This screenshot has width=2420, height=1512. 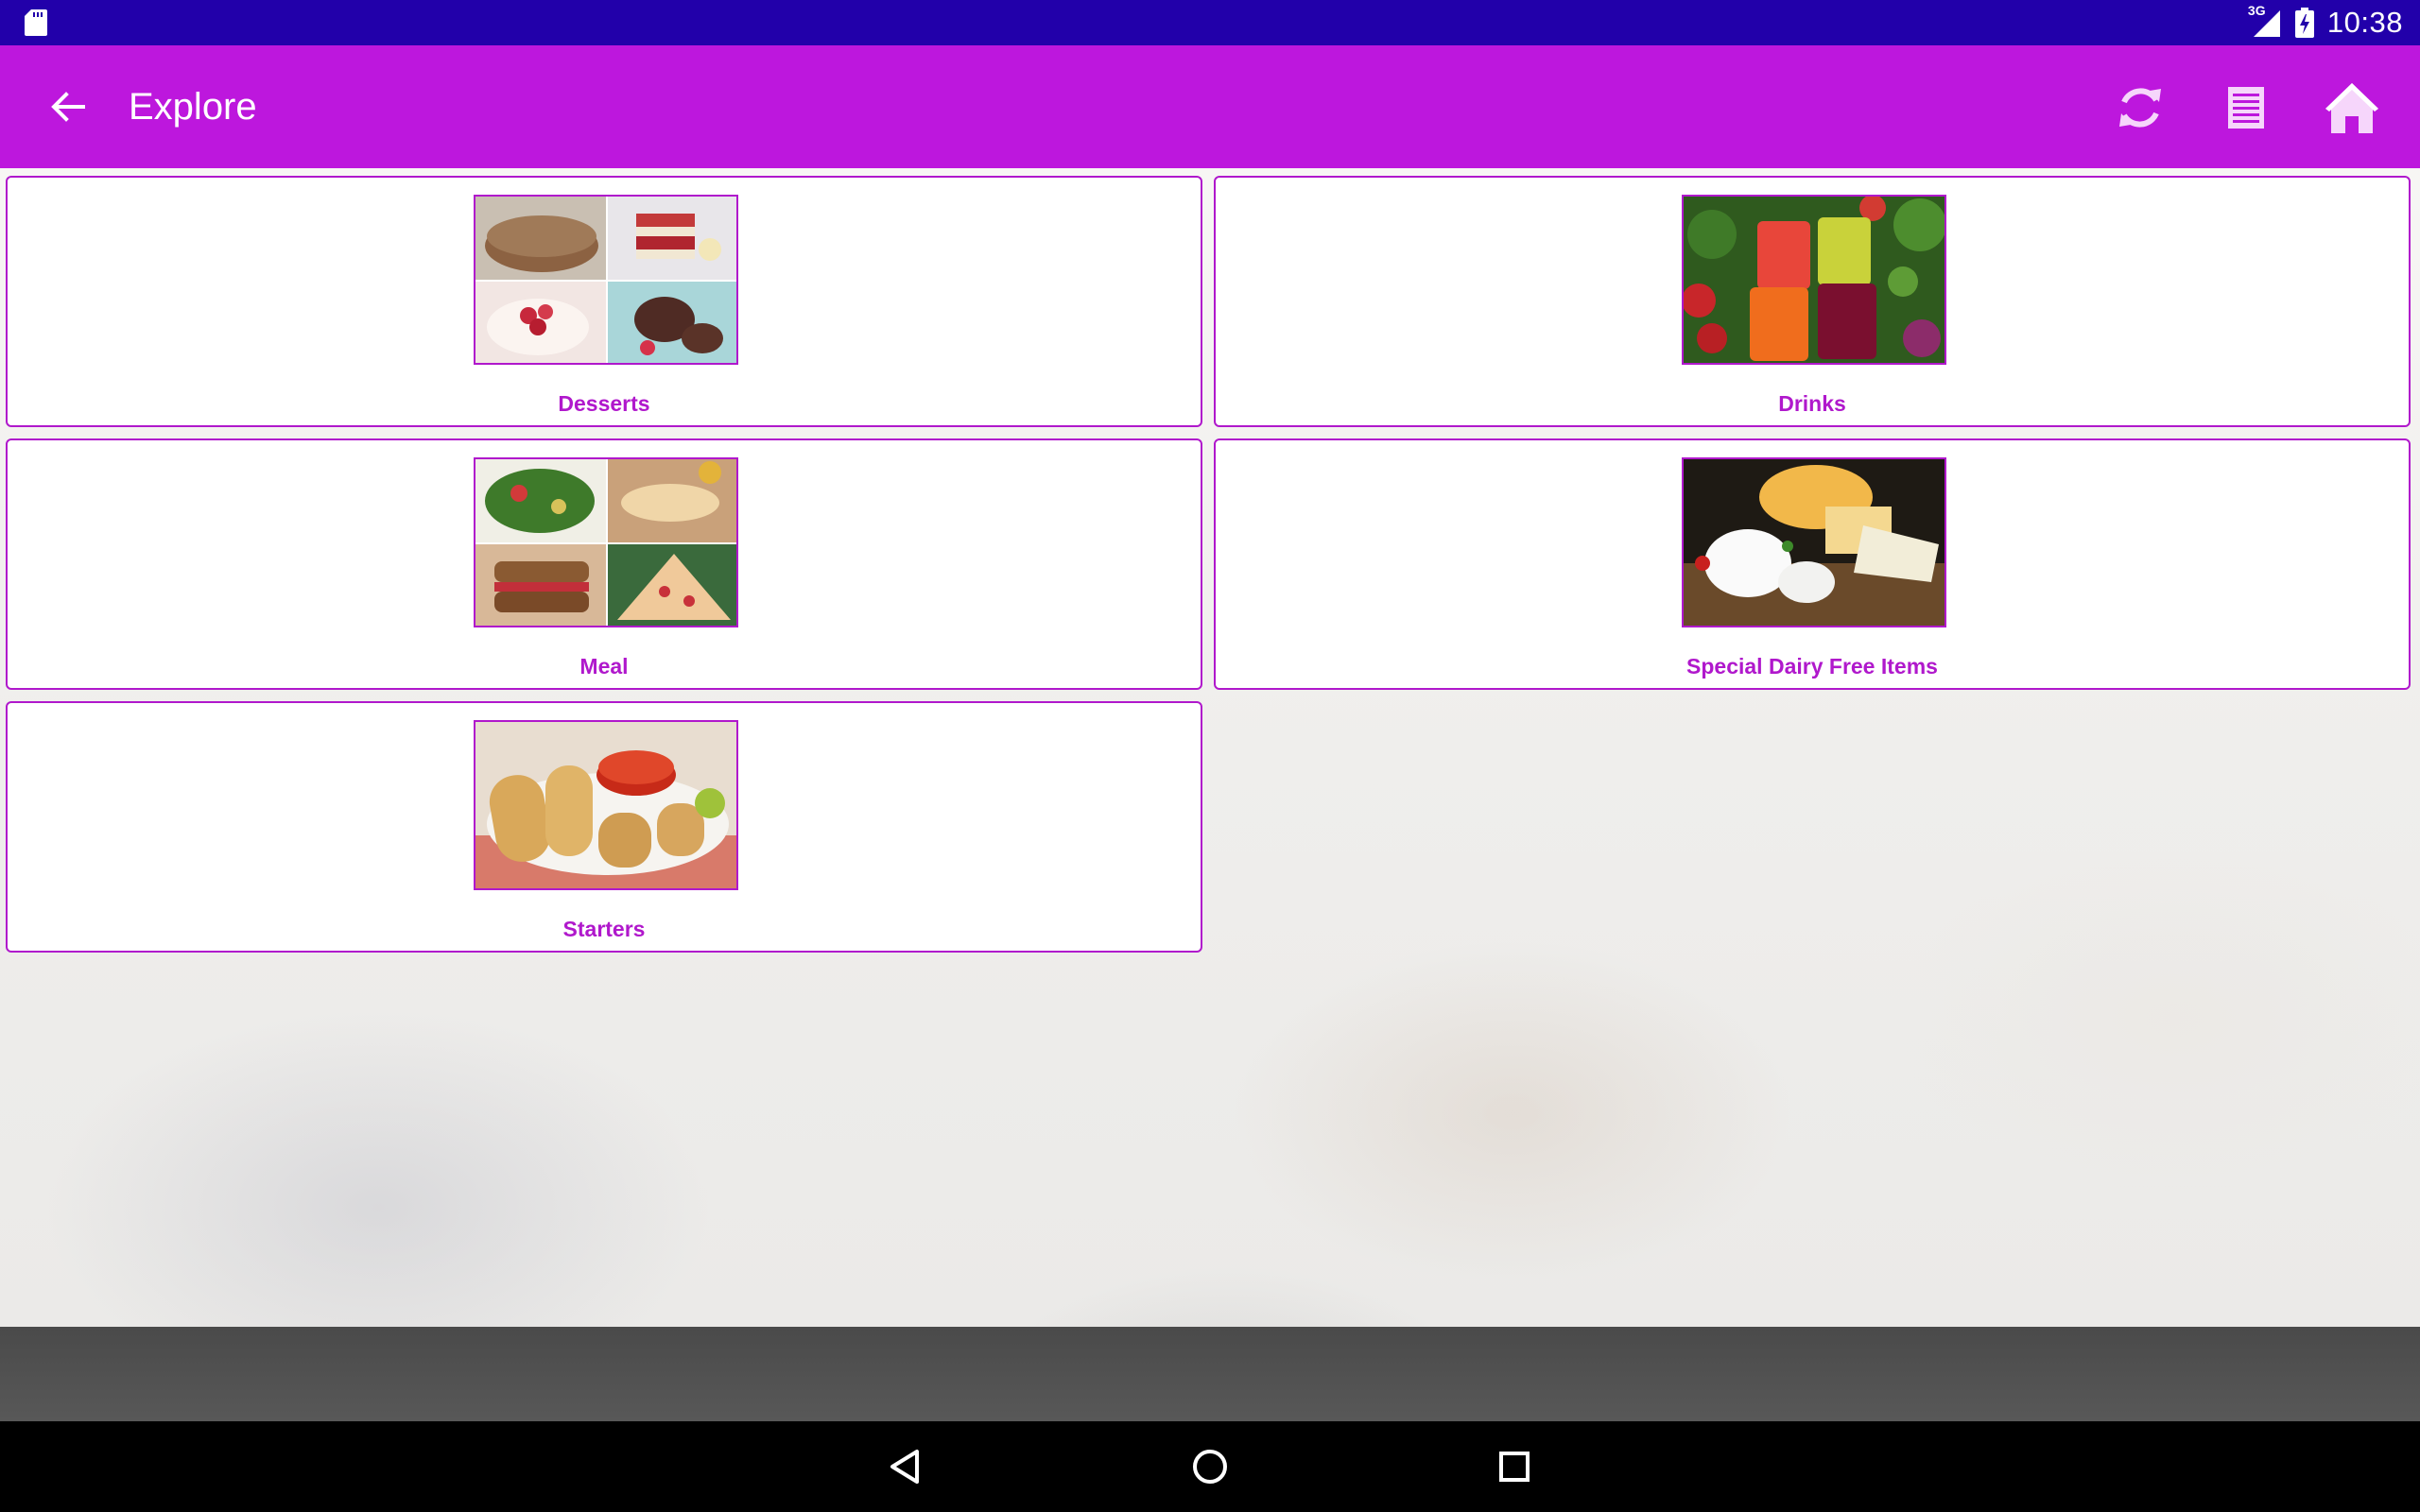 I want to click on category-card-meal: Meal, so click(x=604, y=564).